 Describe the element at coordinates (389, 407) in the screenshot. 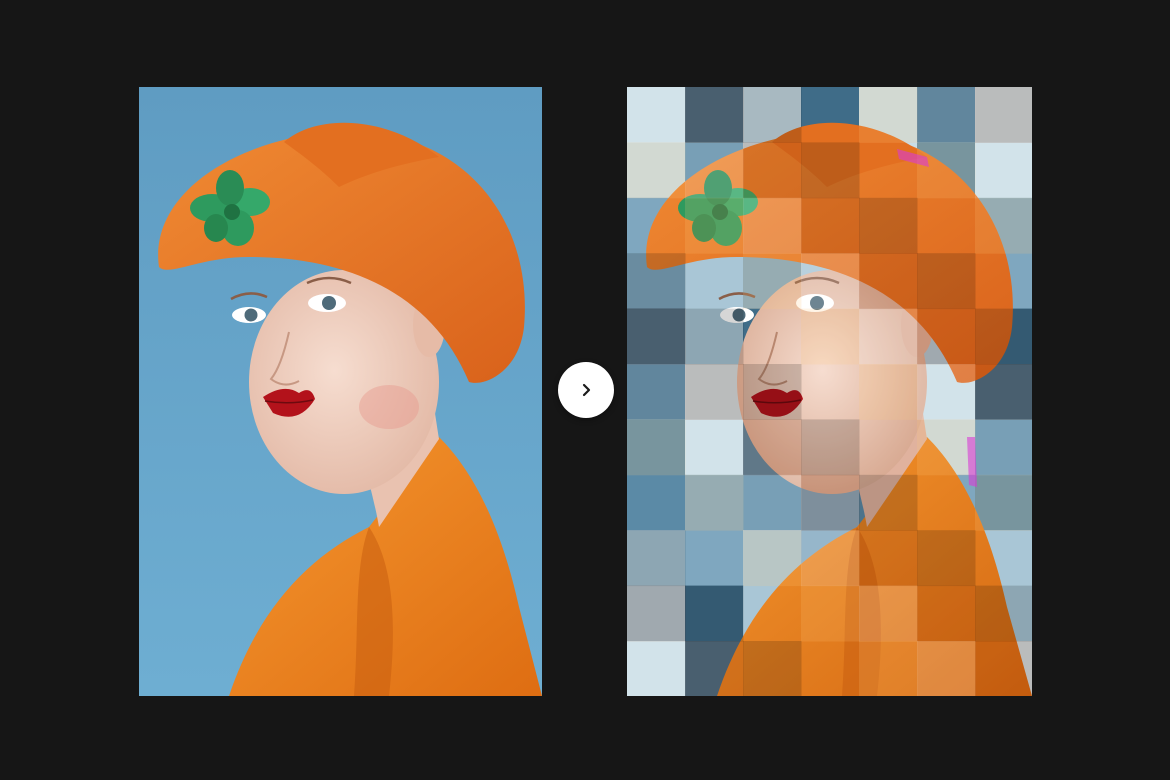

I see `blush` at that location.